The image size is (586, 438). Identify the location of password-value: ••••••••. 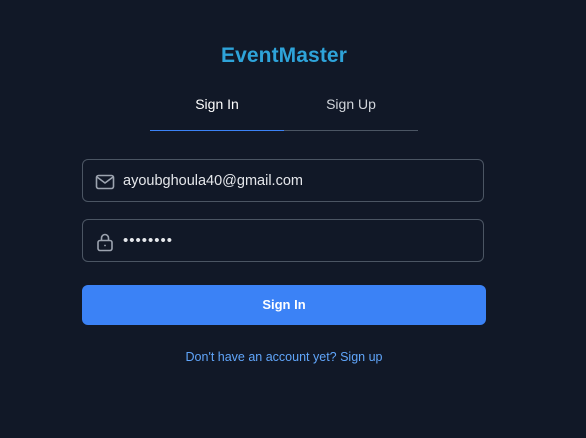
(148, 240).